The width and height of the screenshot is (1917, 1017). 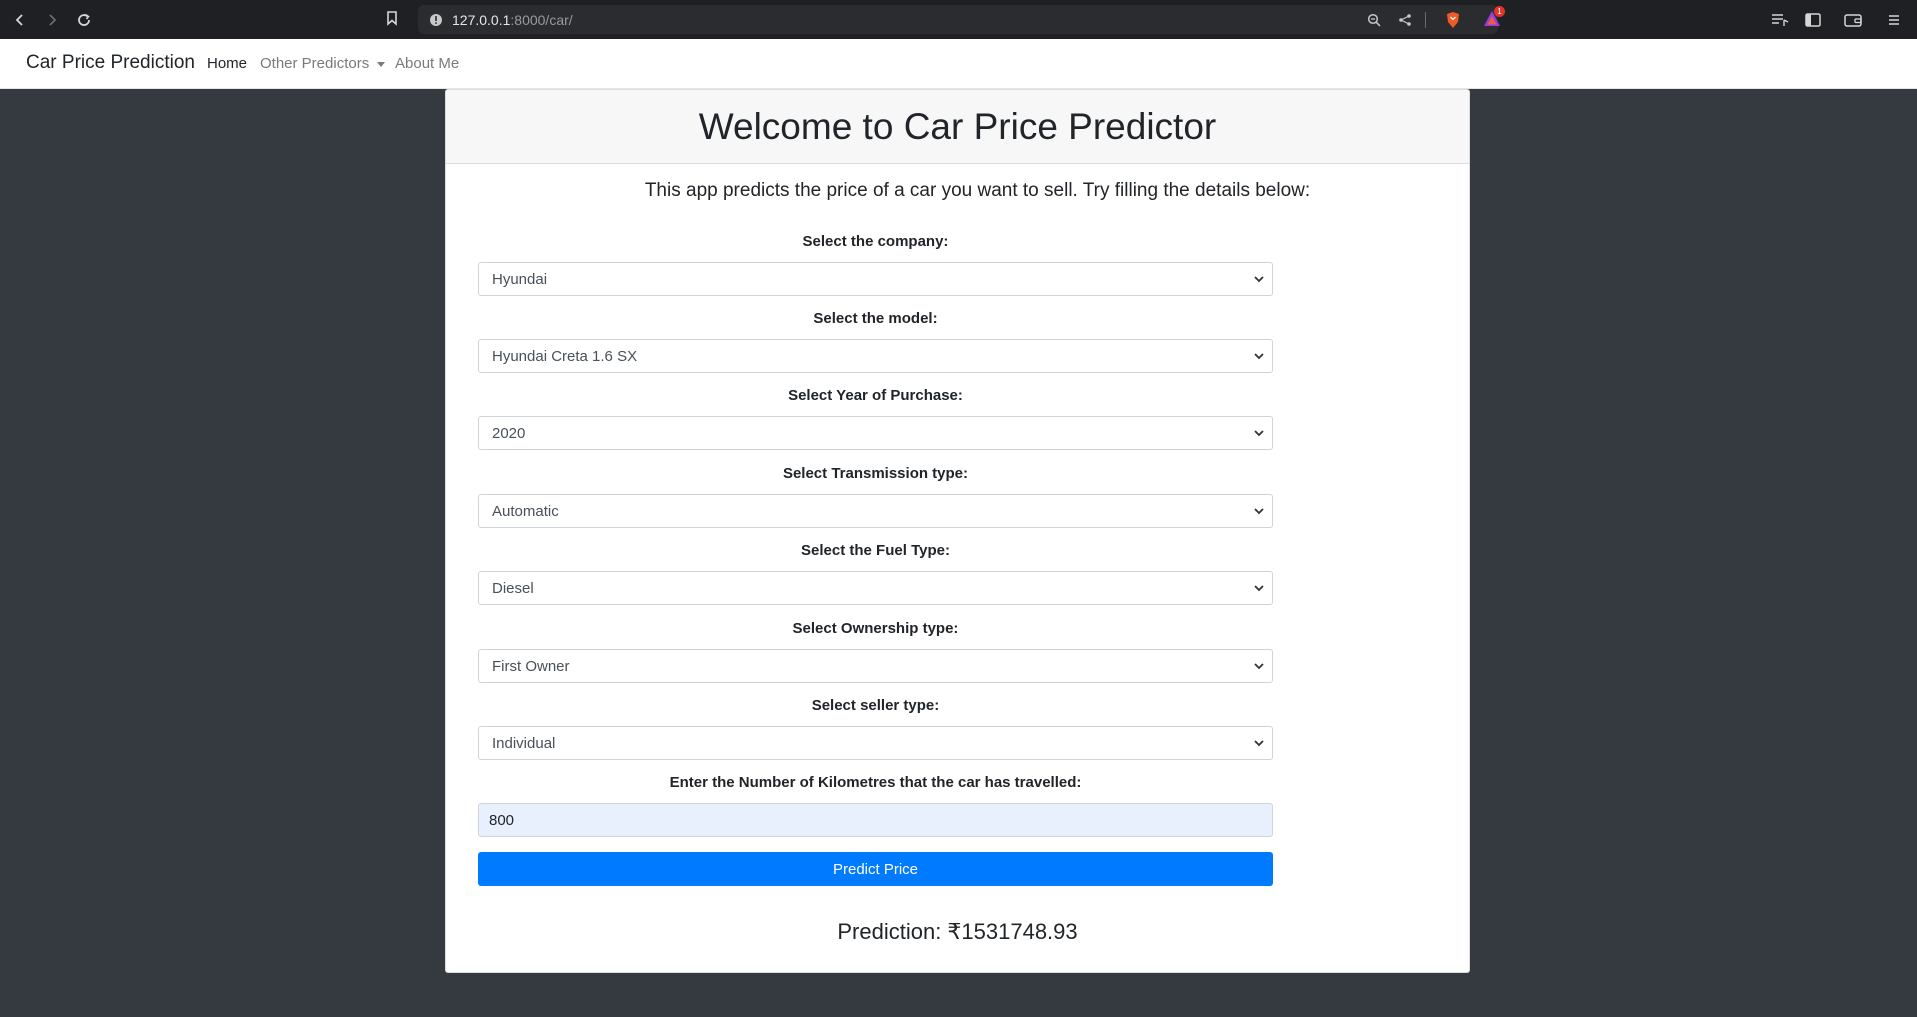 I want to click on menu-icon, so click(x=1894, y=20).